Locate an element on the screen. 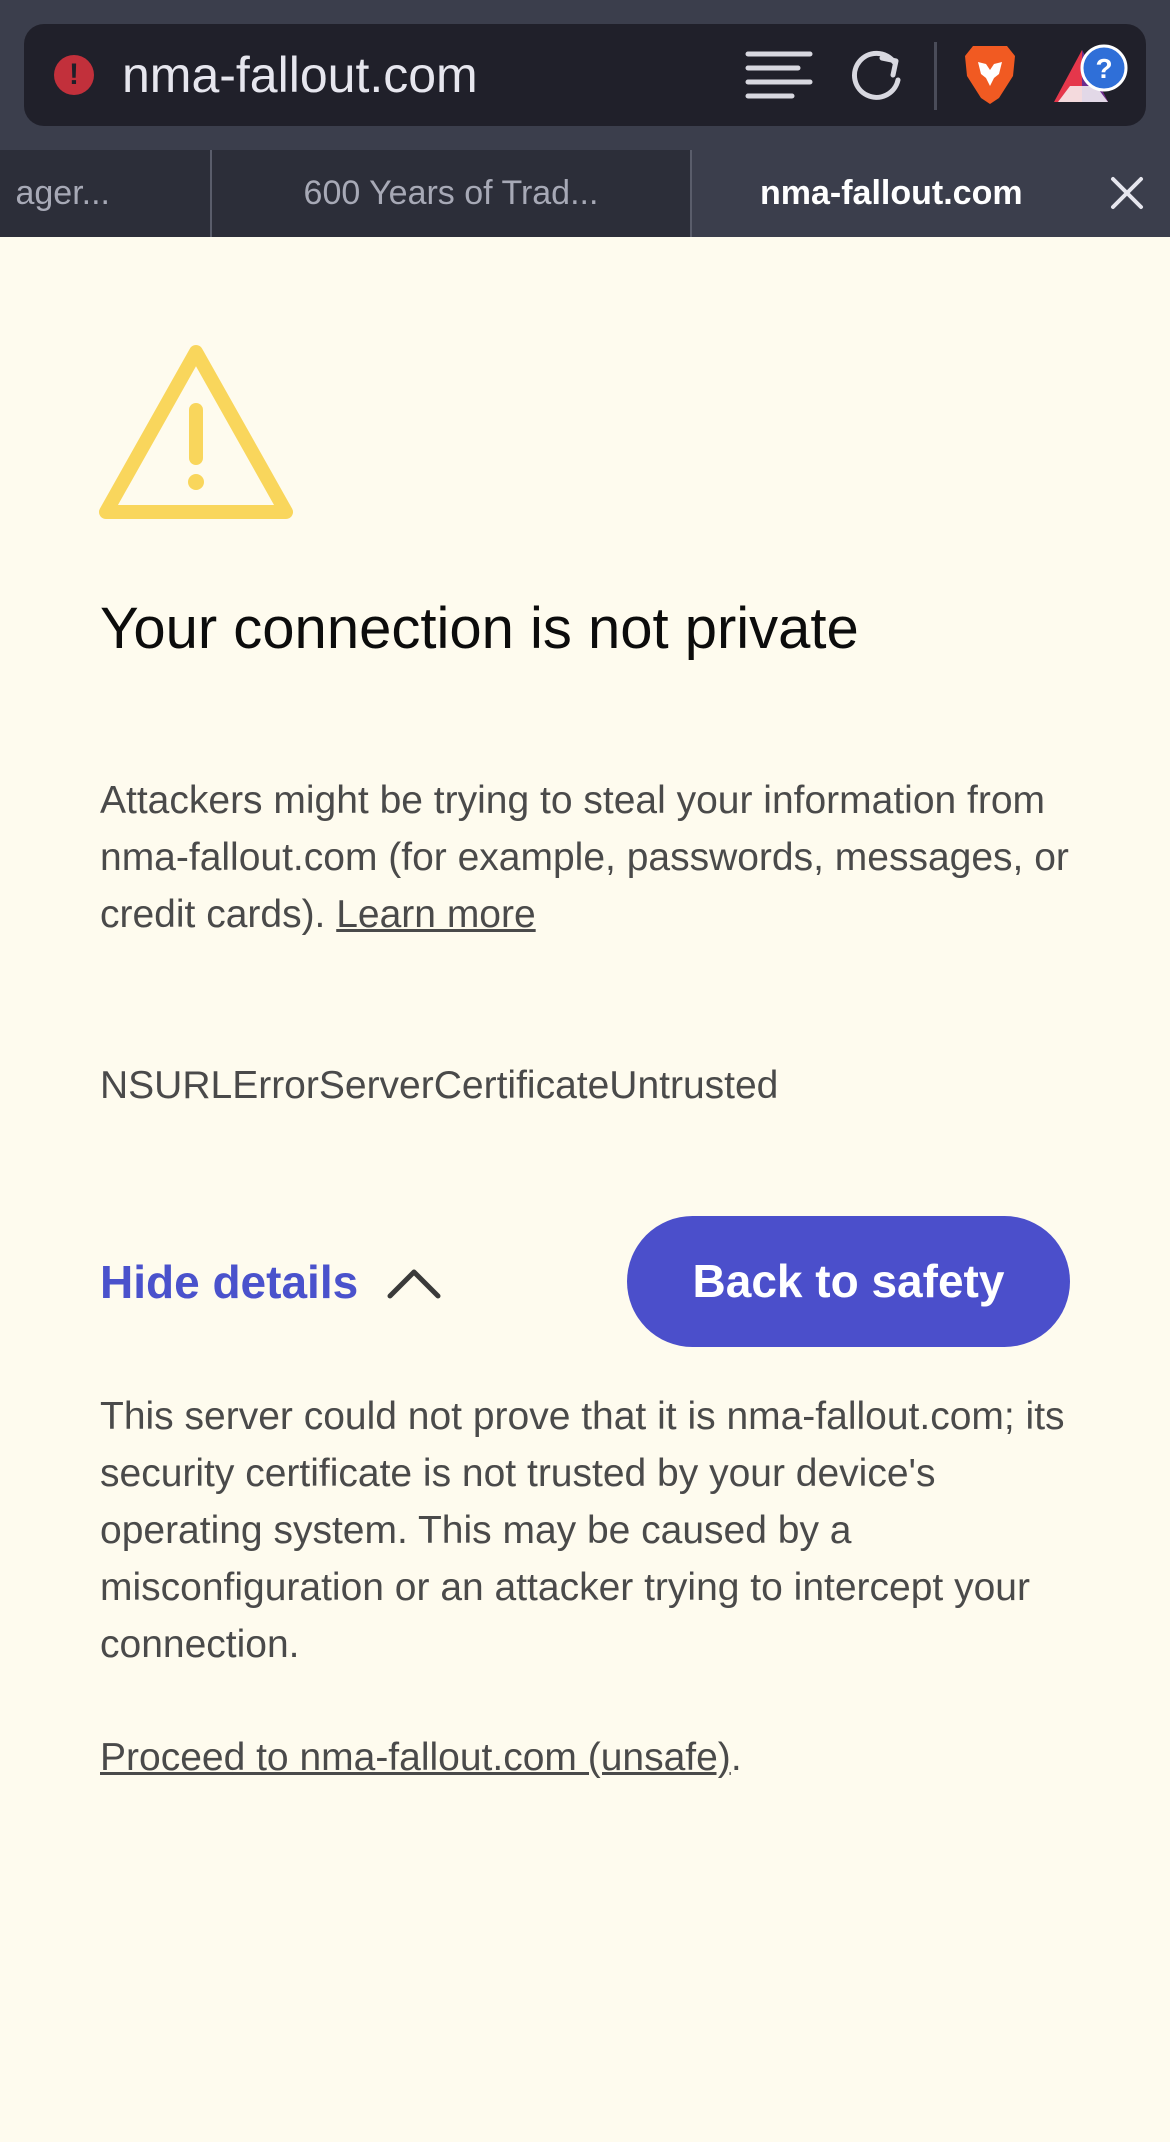 Image resolution: width=1170 pixels, height=2142 pixels. back-to-safety-button: Back to safety is located at coordinates (848, 1281).